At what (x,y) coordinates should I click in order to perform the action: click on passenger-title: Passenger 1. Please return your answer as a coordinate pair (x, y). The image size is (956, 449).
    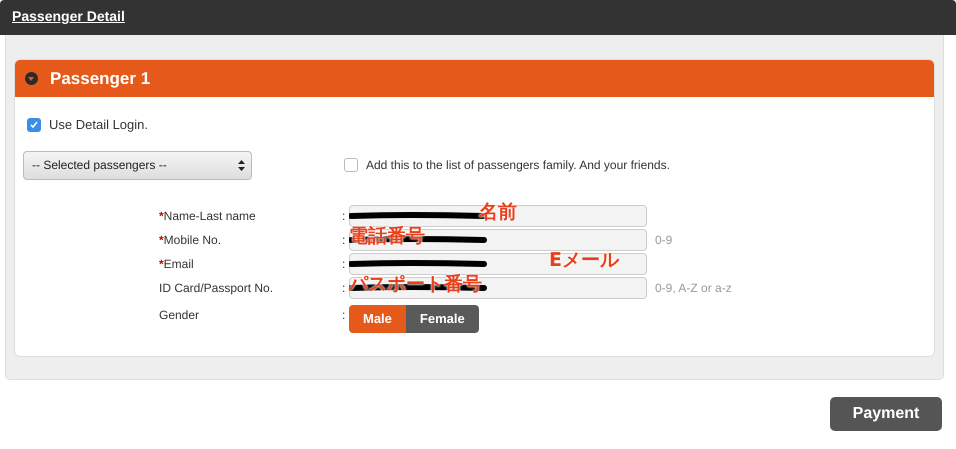
    Looking at the image, I should click on (100, 79).